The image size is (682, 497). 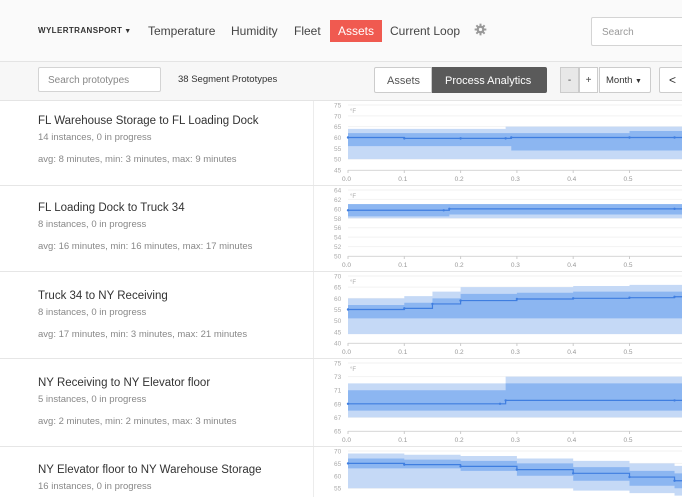 I want to click on chevron-down-icon: ▼, so click(x=638, y=81).